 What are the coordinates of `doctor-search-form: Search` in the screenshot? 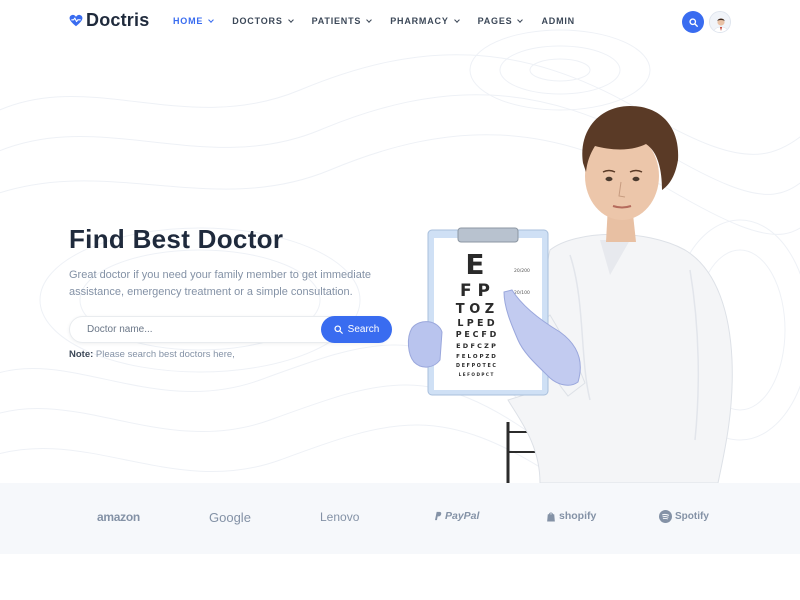 It's located at (230, 329).